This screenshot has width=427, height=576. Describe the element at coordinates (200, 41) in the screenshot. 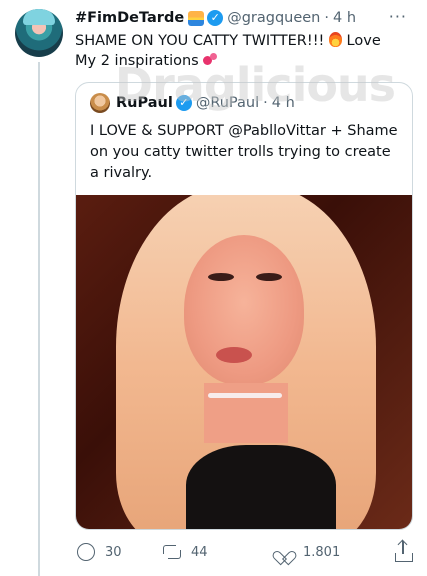

I see `tweet-text-part1: SHAME ON YOU CATTY TWITTER!!!` at that location.